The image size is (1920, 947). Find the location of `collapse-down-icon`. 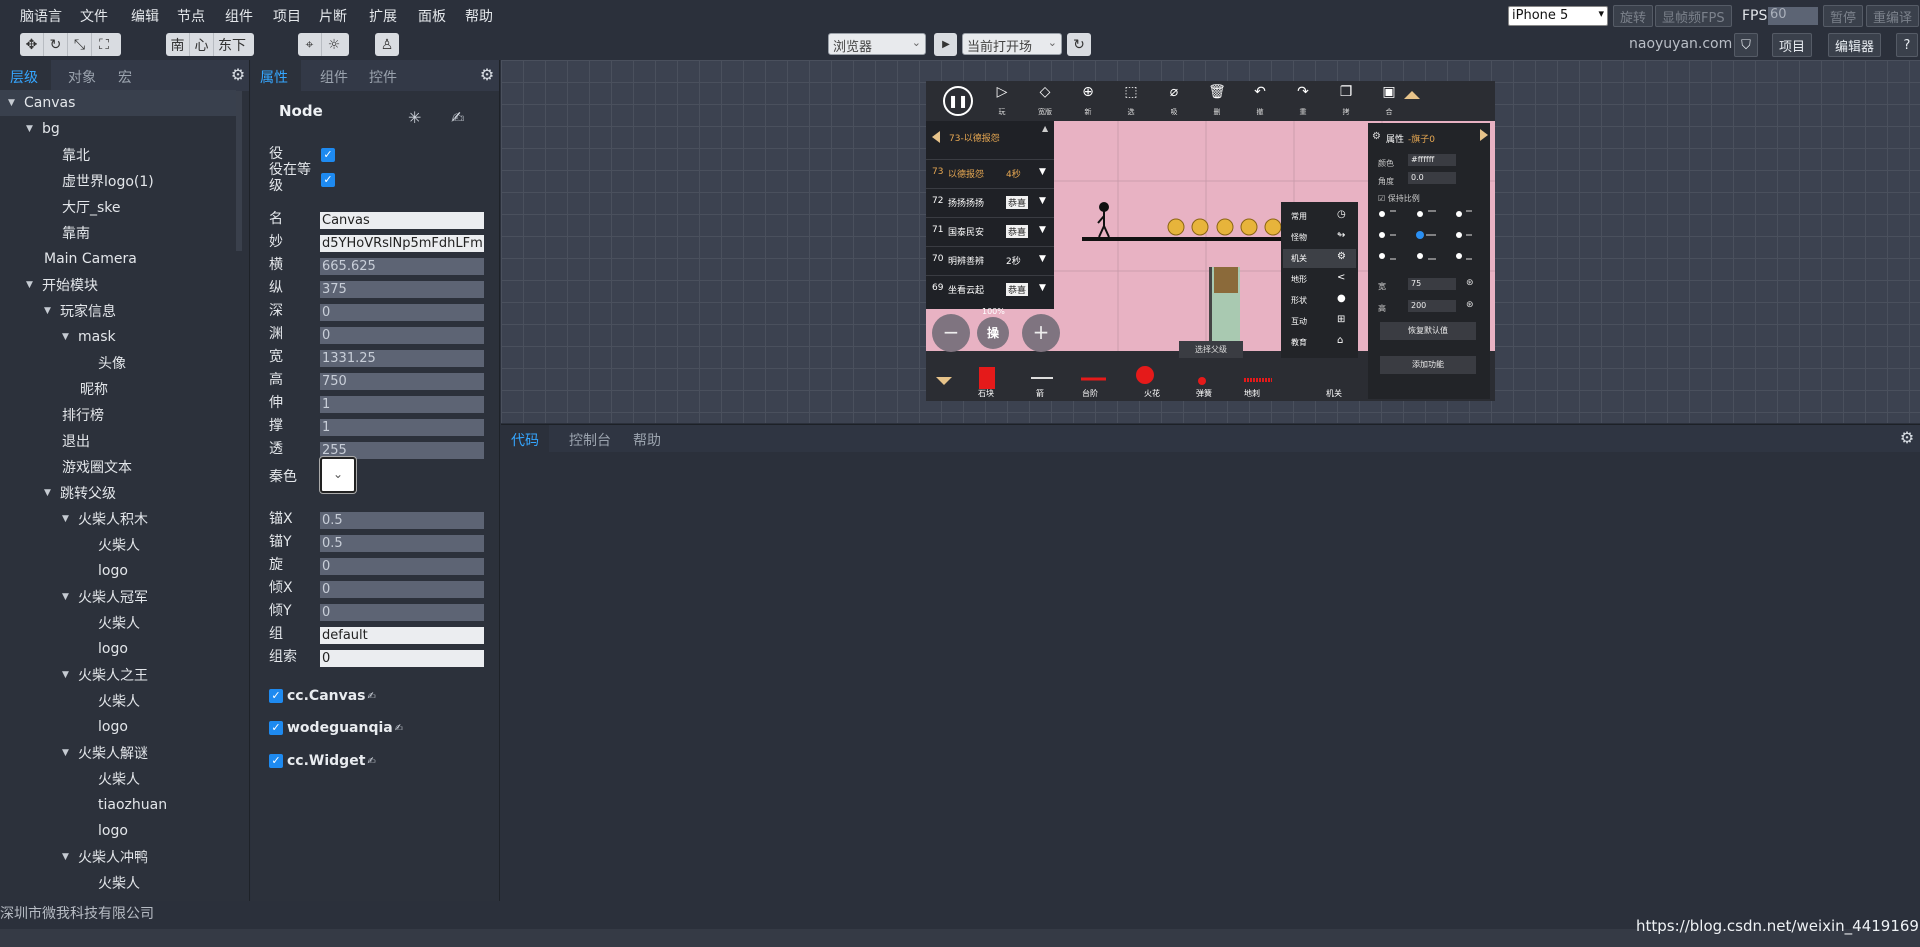

collapse-down-icon is located at coordinates (944, 381).